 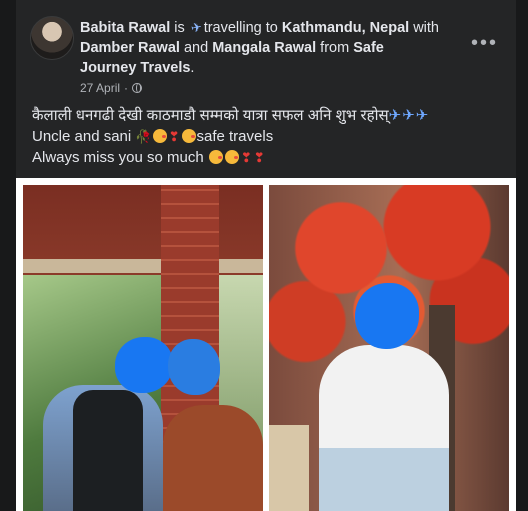 I want to click on vest, so click(x=108, y=450).